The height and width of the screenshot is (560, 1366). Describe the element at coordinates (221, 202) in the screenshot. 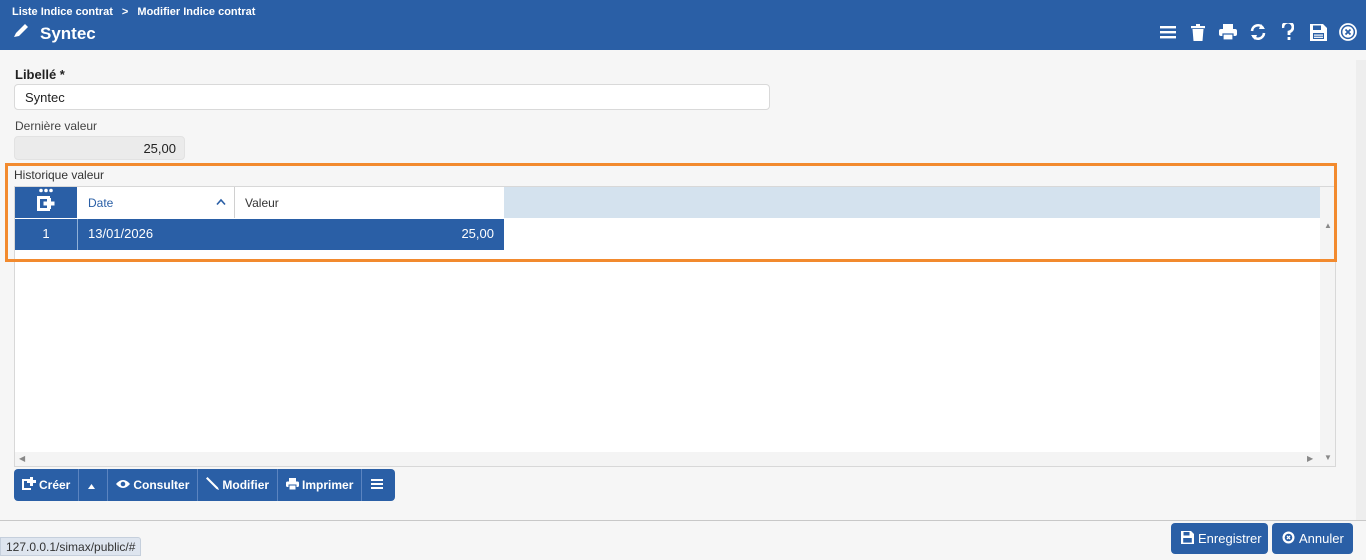

I see `sort-ascending-icon` at that location.